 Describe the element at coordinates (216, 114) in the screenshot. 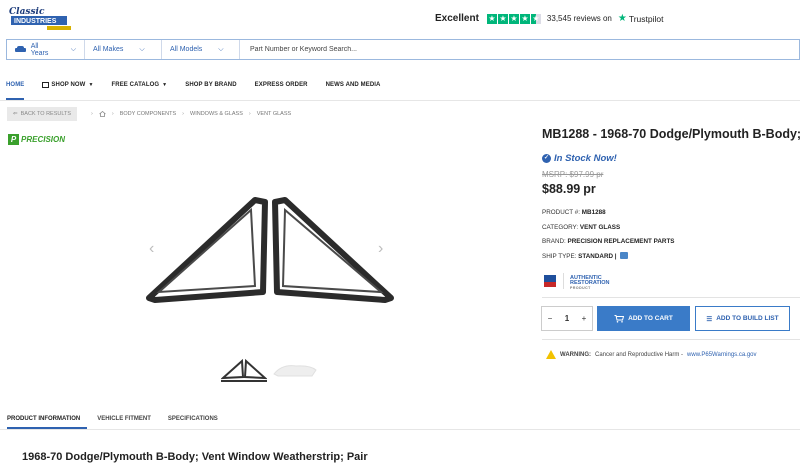

I see `breadcrumb-windows-glass: WINDOWS & GLASS` at that location.